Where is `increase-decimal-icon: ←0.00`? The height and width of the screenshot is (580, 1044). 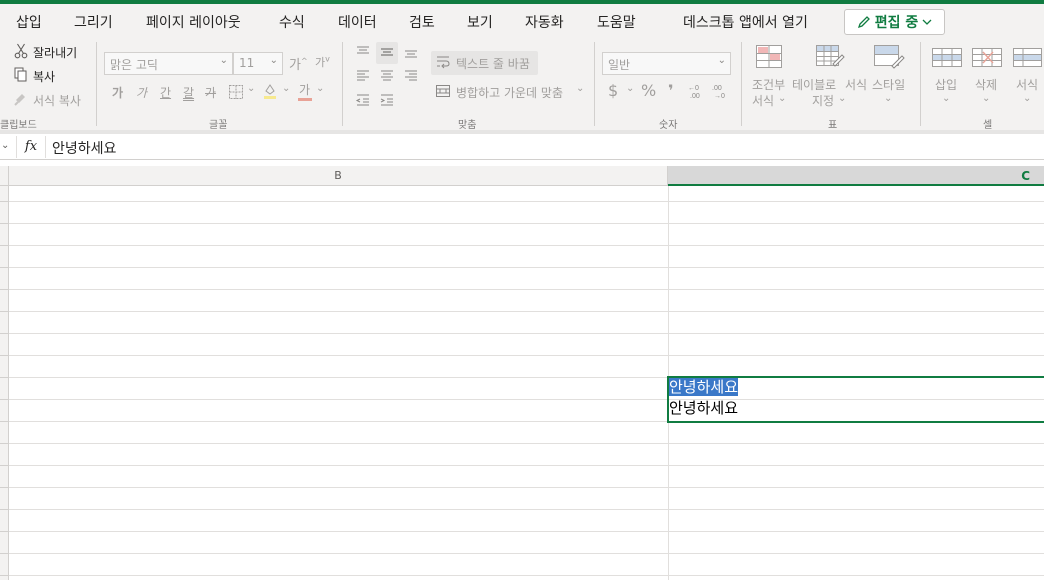
increase-decimal-icon: ←0.00 is located at coordinates (696, 91).